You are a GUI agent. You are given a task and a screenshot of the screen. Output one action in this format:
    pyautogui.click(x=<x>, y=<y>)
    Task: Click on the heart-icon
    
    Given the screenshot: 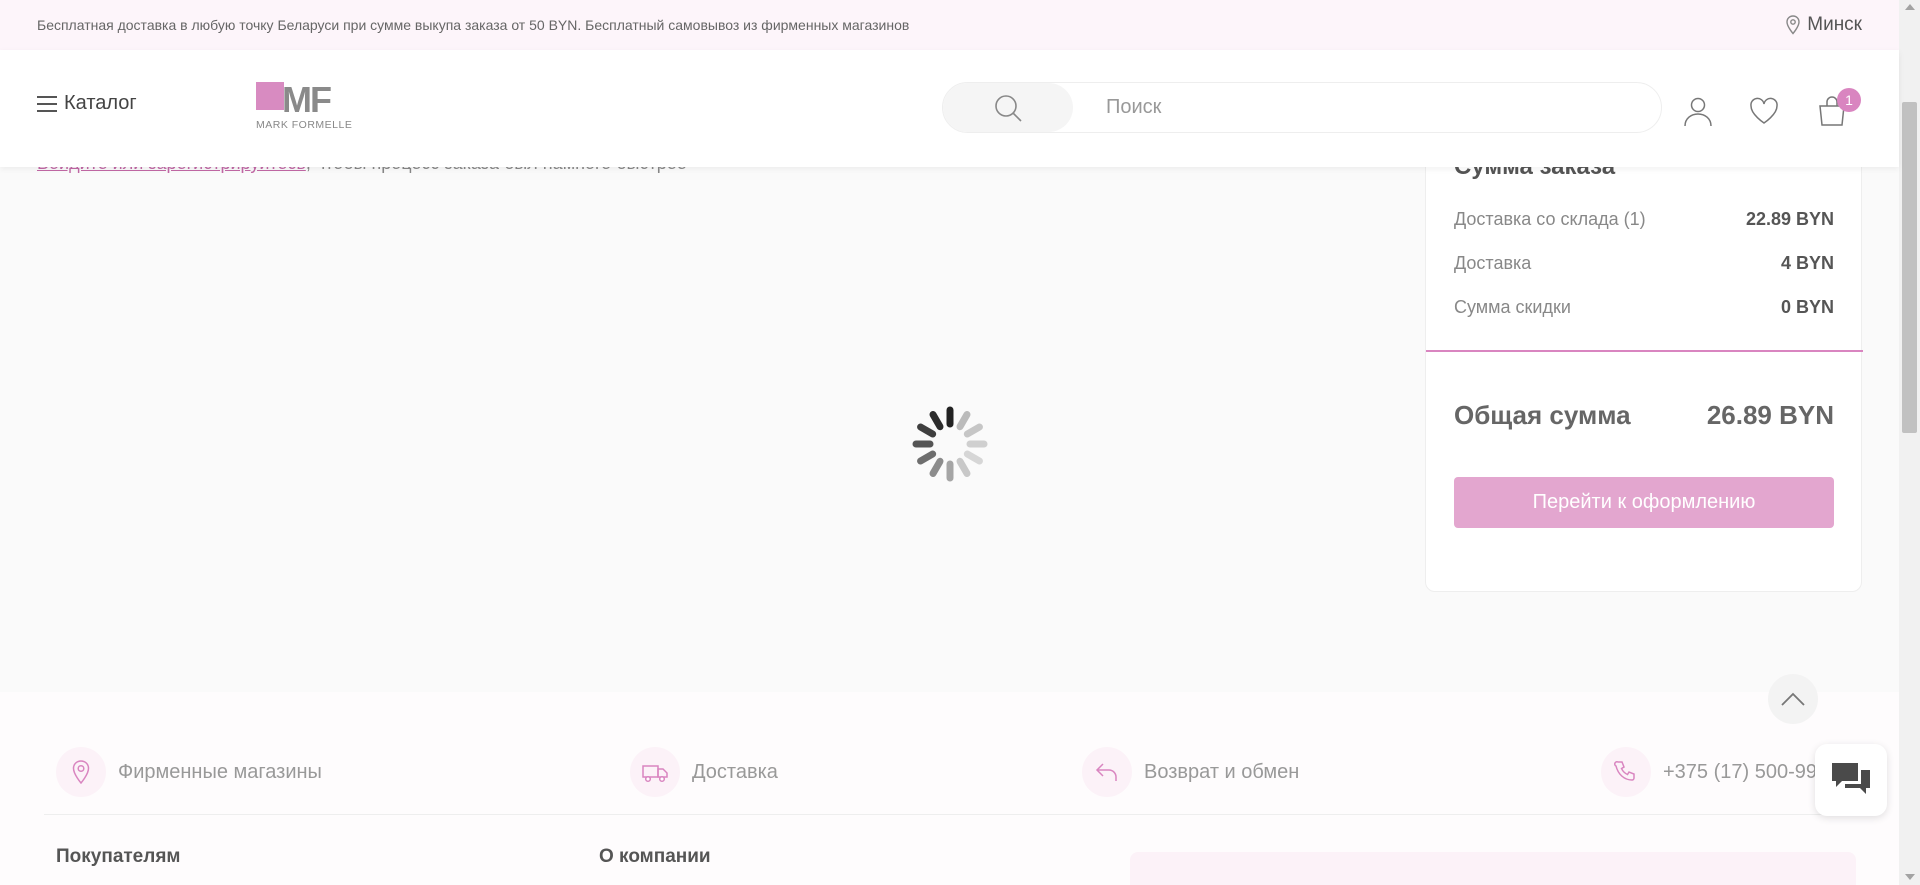 What is the action you would take?
    pyautogui.click(x=1764, y=110)
    